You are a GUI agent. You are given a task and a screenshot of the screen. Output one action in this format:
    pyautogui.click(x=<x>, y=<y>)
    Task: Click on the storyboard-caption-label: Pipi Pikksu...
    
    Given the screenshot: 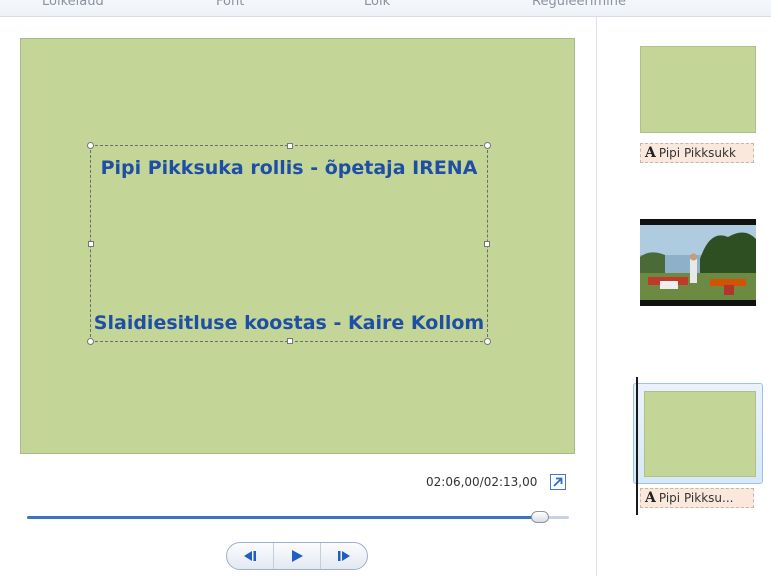 What is the action you would take?
    pyautogui.click(x=696, y=498)
    